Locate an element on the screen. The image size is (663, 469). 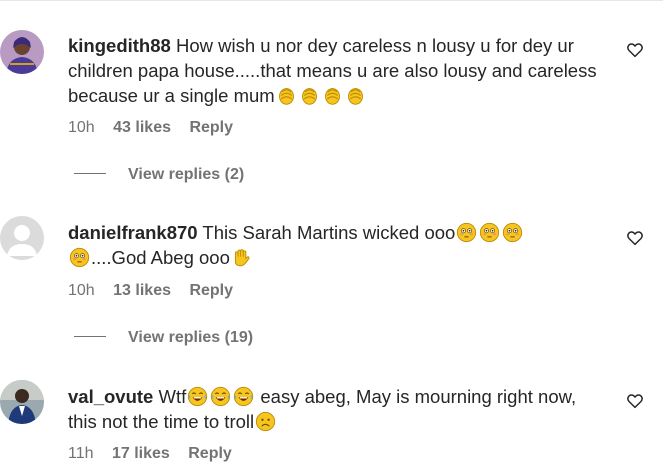
comment-meta: 10h 13 likes Reply is located at coordinates (157, 291).